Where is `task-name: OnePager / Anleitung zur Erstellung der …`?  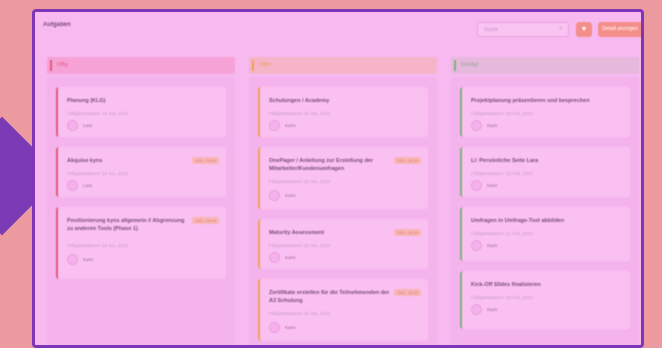
task-name: OnePager / Anleitung zur Erstellung der … is located at coordinates (321, 165).